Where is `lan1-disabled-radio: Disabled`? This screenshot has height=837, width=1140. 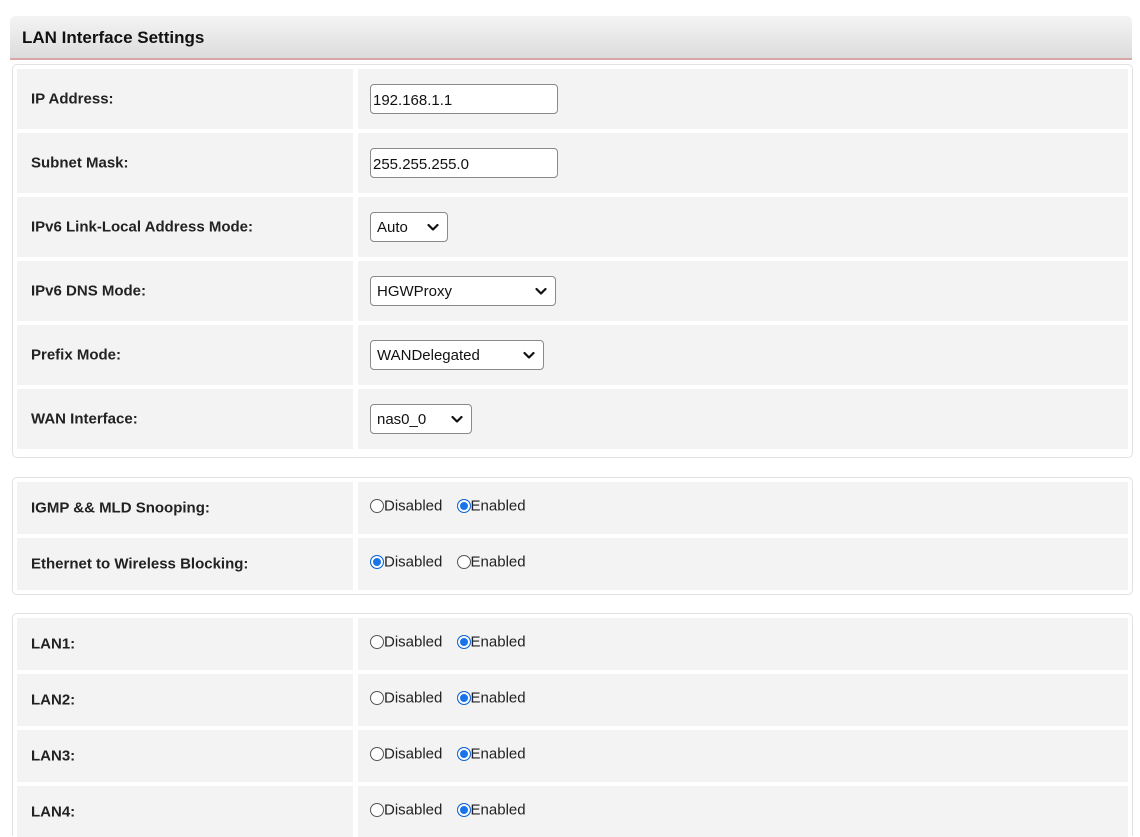 lan1-disabled-radio: Disabled is located at coordinates (406, 642).